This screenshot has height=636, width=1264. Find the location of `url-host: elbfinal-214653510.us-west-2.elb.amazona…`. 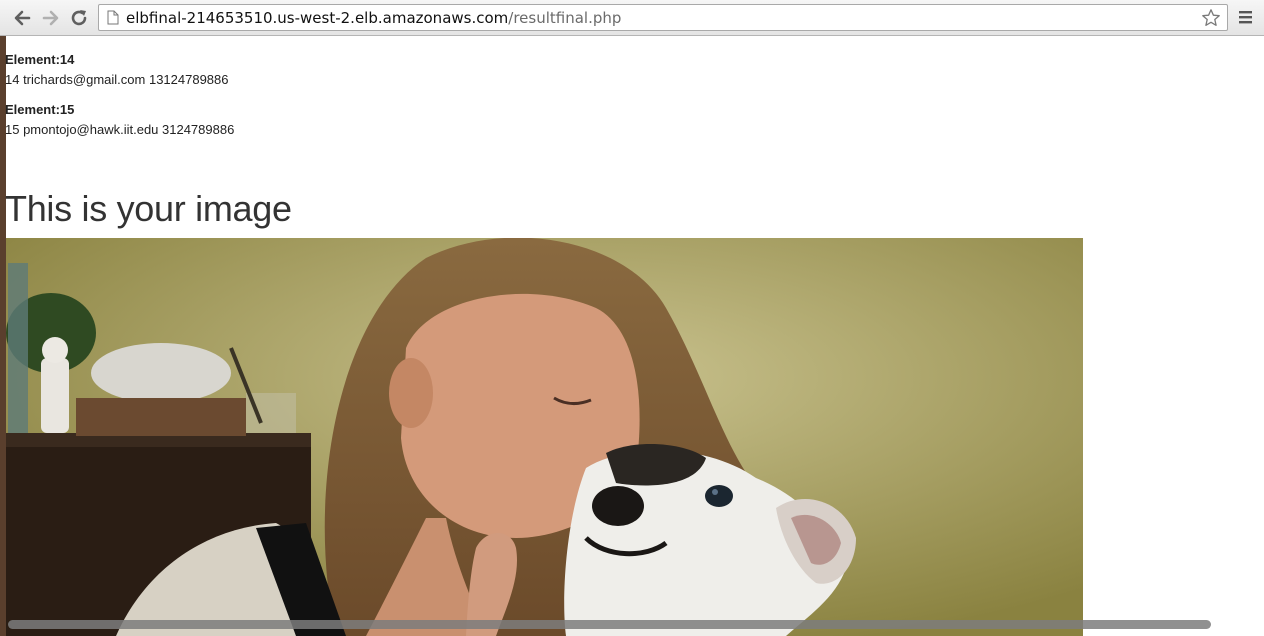

url-host: elbfinal-214653510.us-west-2.elb.amazona… is located at coordinates (317, 18).